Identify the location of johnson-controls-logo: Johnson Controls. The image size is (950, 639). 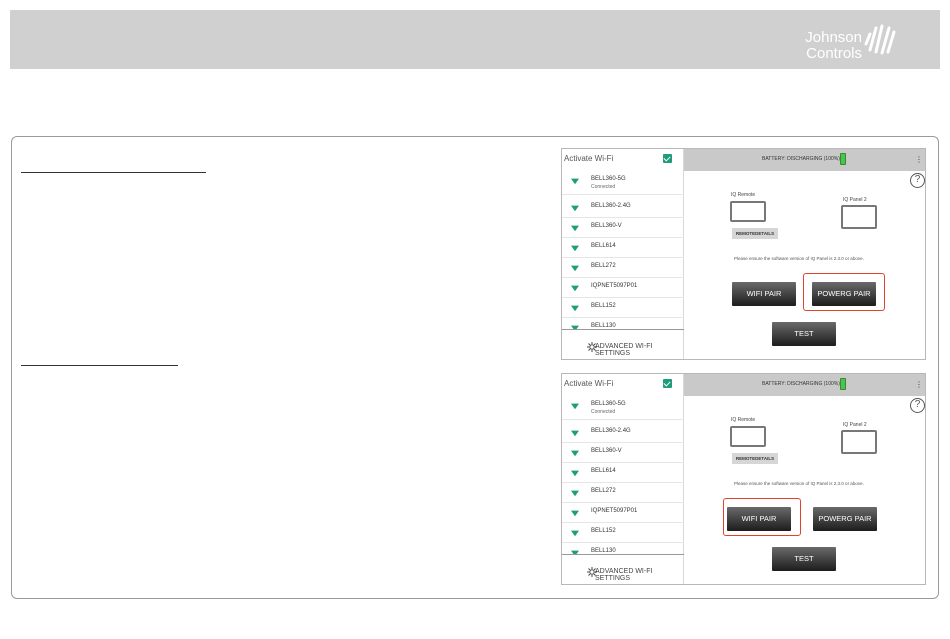
(851, 41).